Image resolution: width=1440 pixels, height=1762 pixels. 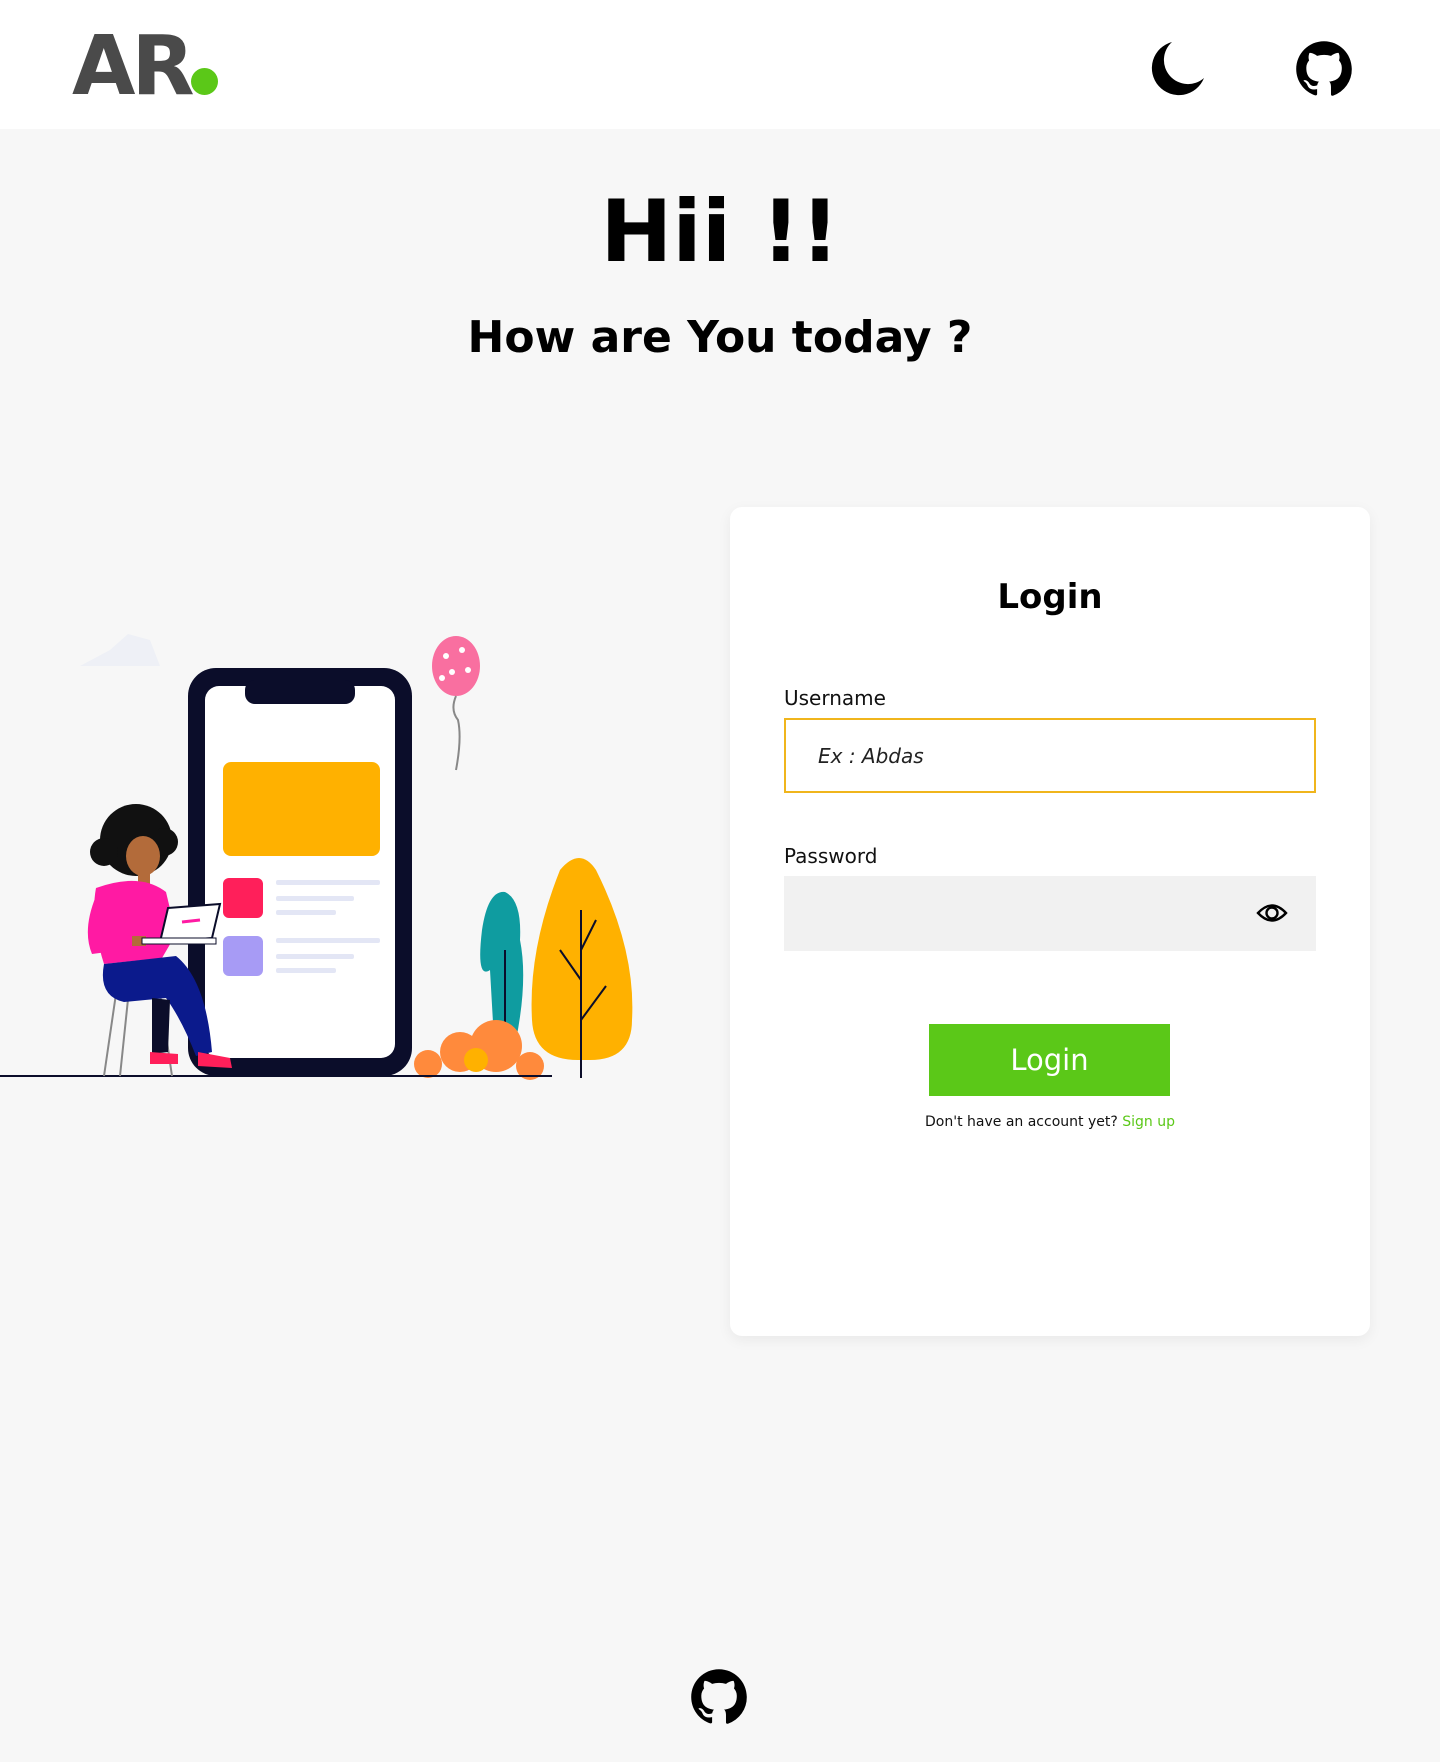 I want to click on eye-icon, so click(x=1272, y=913).